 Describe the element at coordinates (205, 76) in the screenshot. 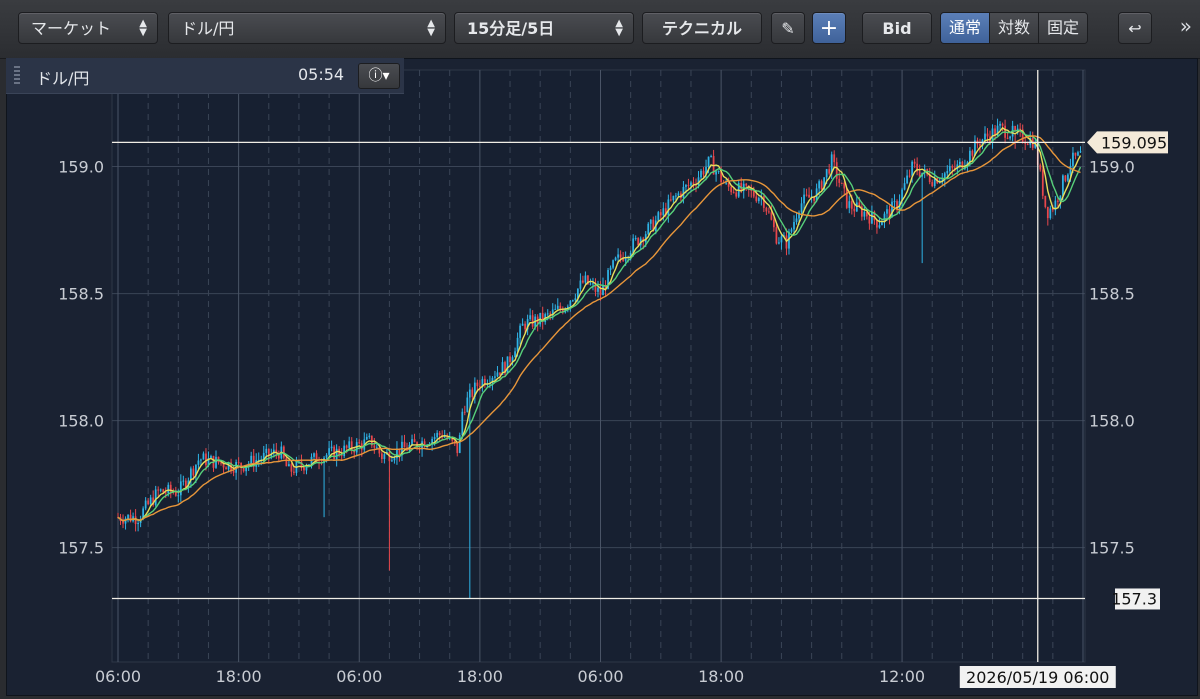

I see `info-bar: ドル/円 05:54 ⓘ▾` at that location.